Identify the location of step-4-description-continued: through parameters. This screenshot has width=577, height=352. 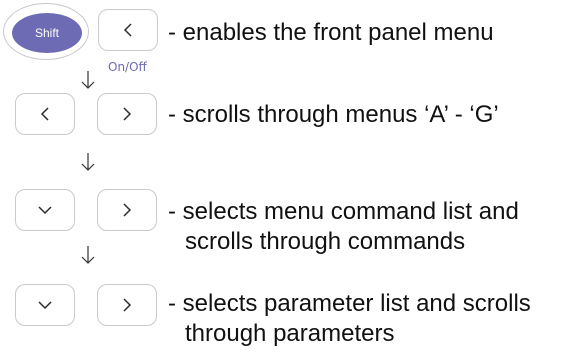
(290, 333).